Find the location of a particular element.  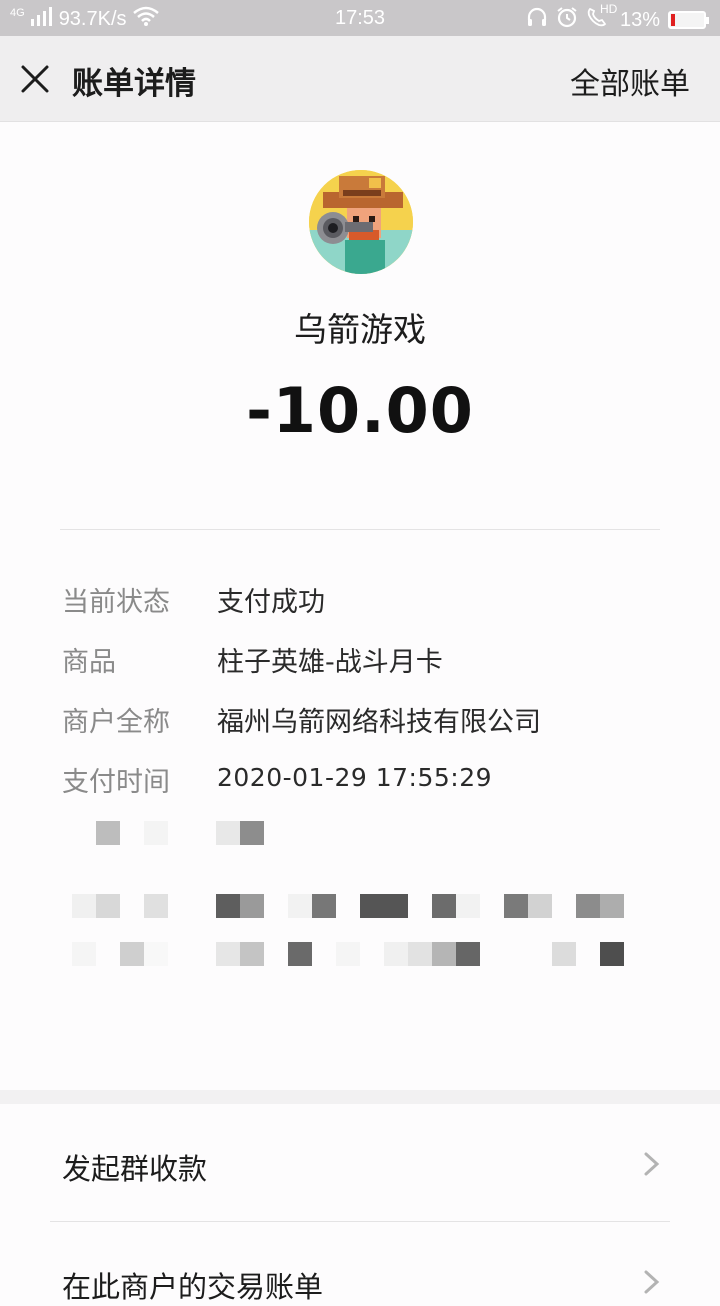

merchant-avatar is located at coordinates (361, 222).